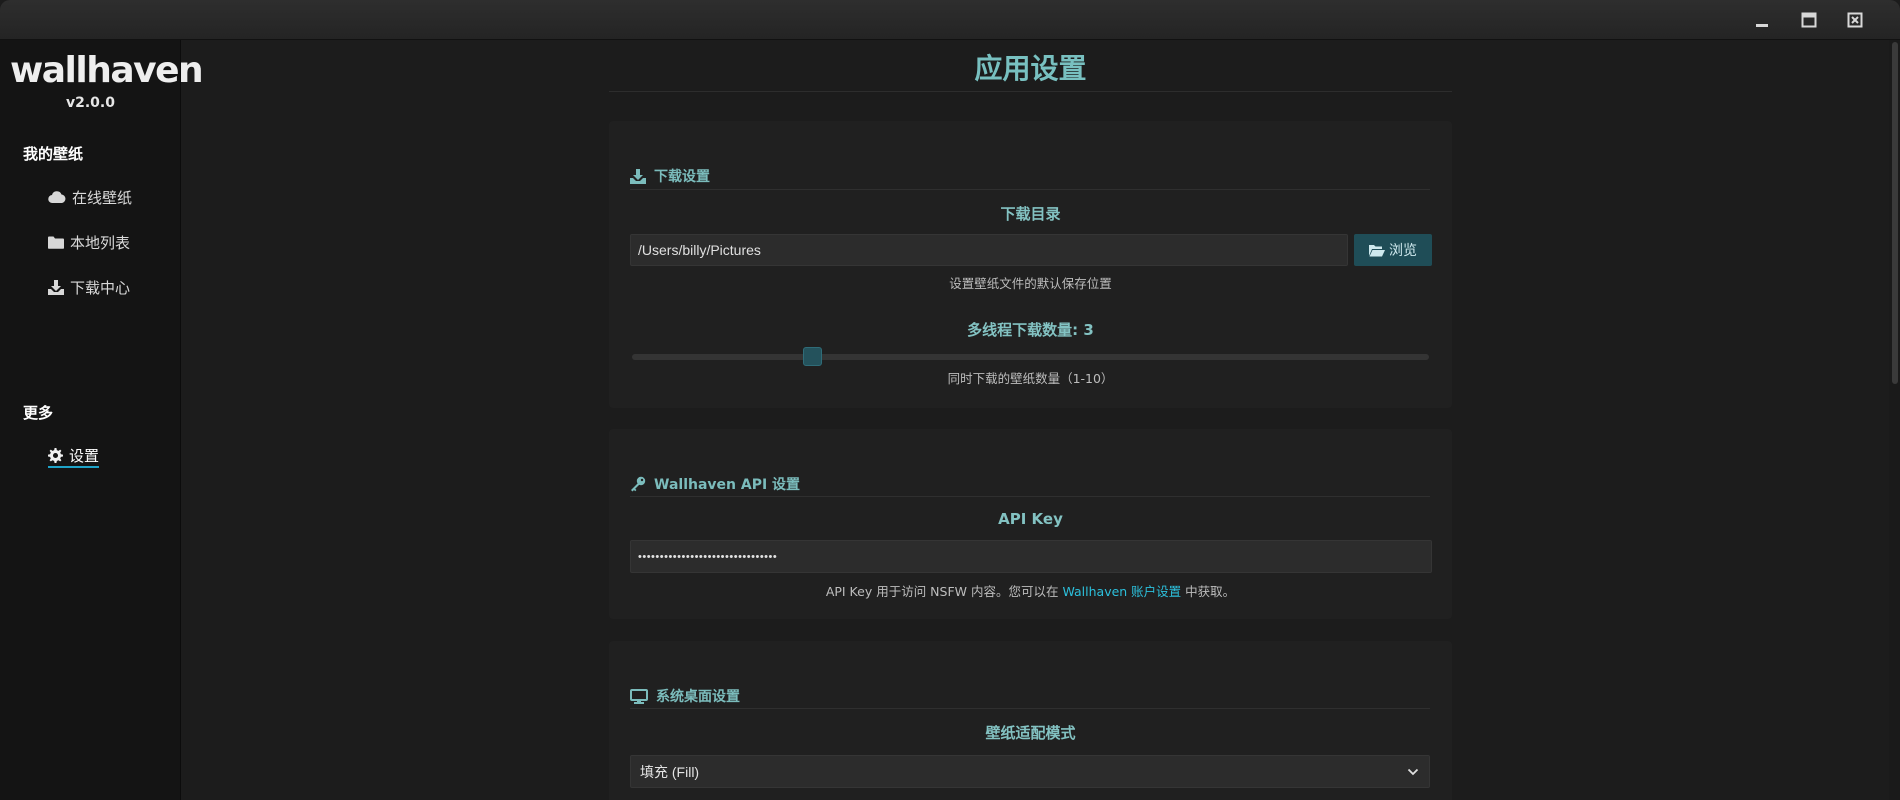 This screenshot has height=800, width=1900. I want to click on title-bar, so click(950, 20).